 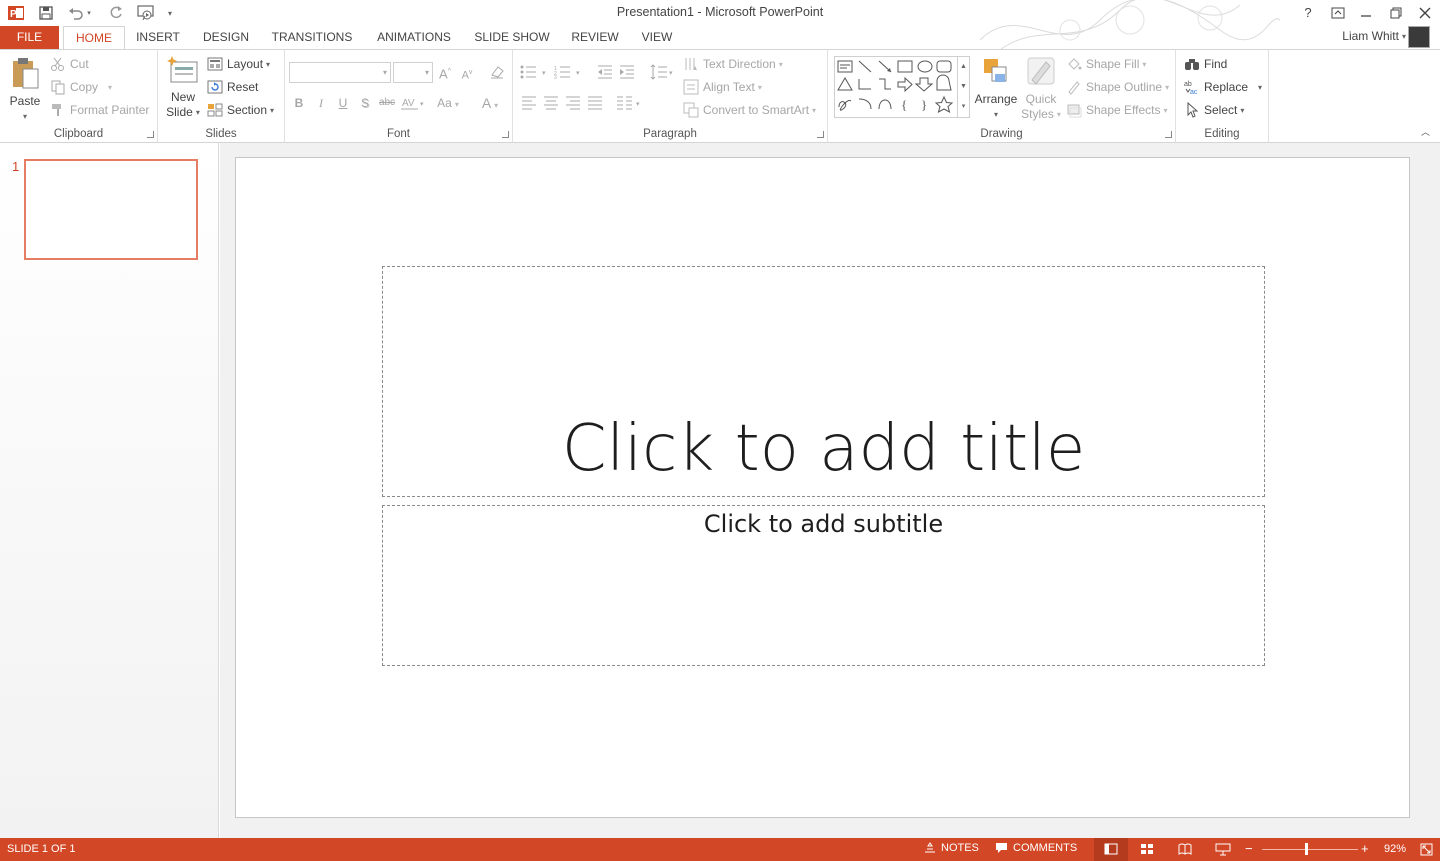 What do you see at coordinates (240, 110) in the screenshot?
I see `section-button: Section ▾` at bounding box center [240, 110].